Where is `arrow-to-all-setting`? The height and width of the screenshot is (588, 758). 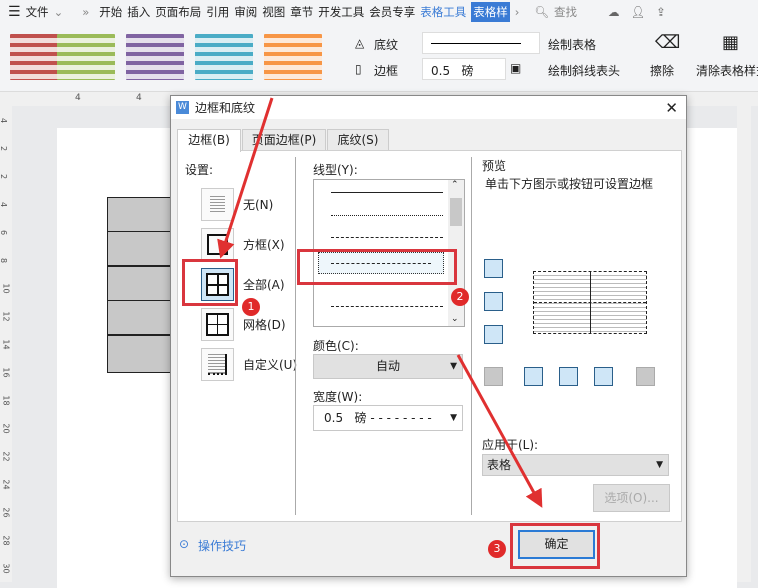
arrow-to-all-setting is located at coordinates (245, 178).